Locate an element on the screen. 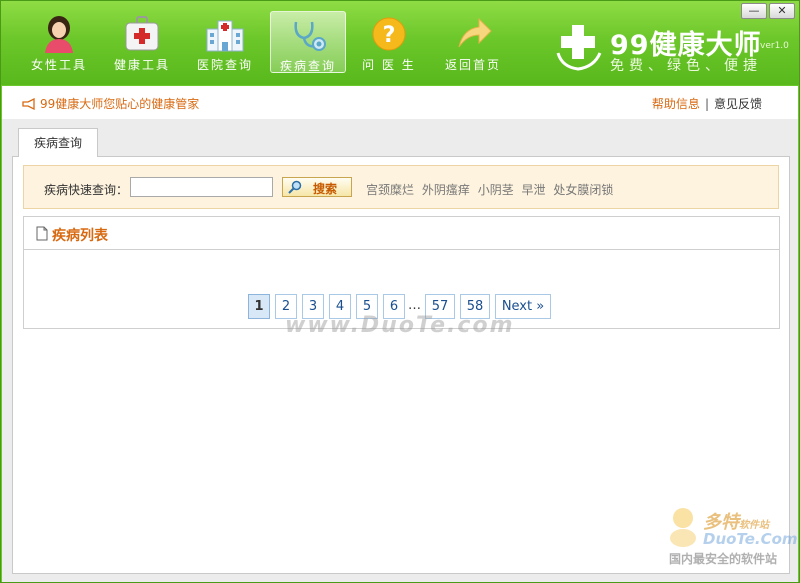 The image size is (800, 583). search-button: 搜索 is located at coordinates (317, 187).